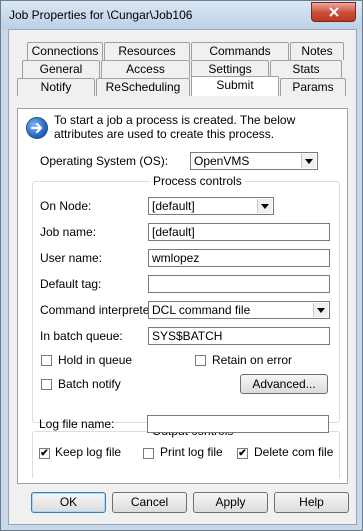  I want to click on keep-log-file-label: Keep log file, so click(88, 452).